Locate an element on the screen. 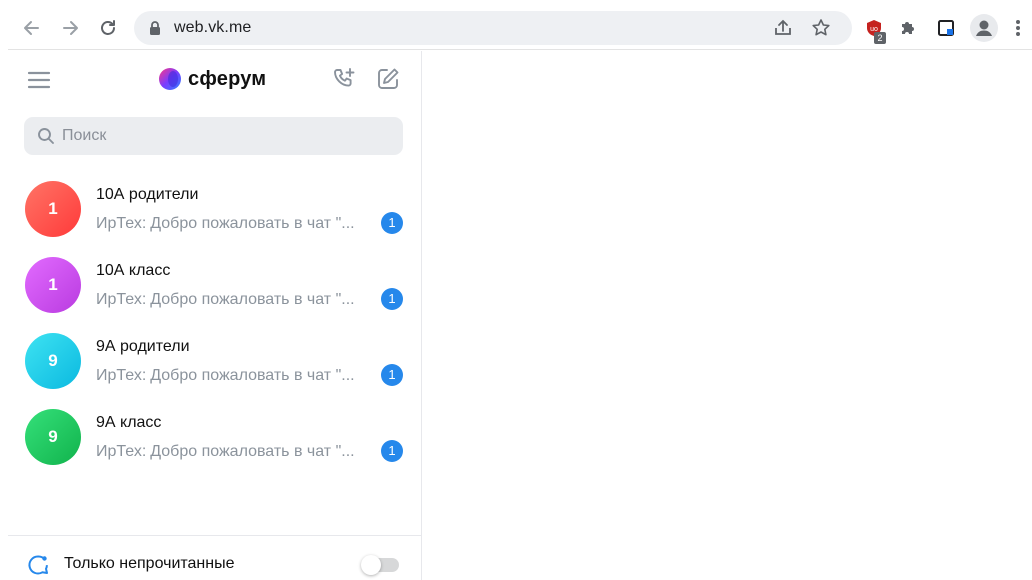 The height and width of the screenshot is (580, 1032). share-icon is located at coordinates (783, 28).